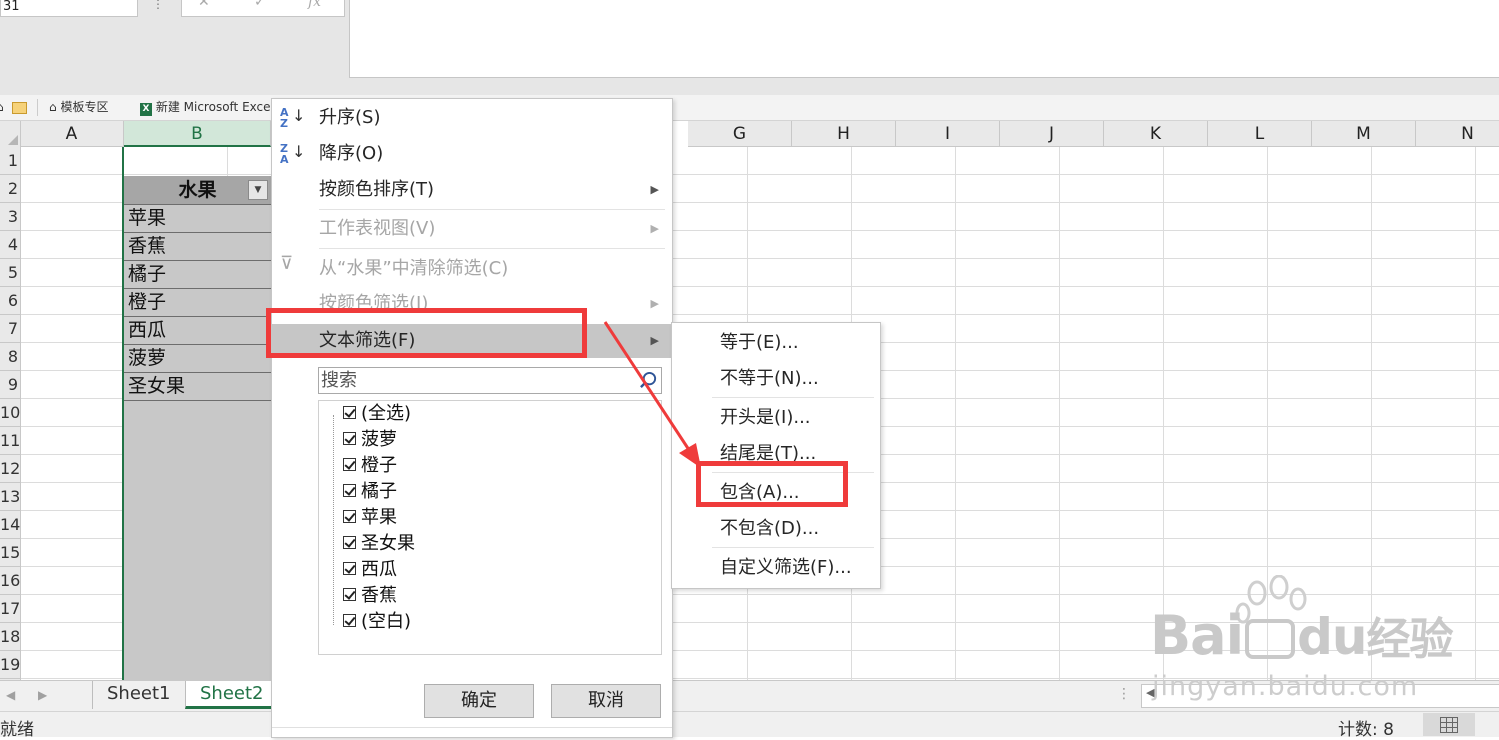 The height and width of the screenshot is (740, 1499). Describe the element at coordinates (1260, 134) in the screenshot. I see `col-header-l: L` at that location.